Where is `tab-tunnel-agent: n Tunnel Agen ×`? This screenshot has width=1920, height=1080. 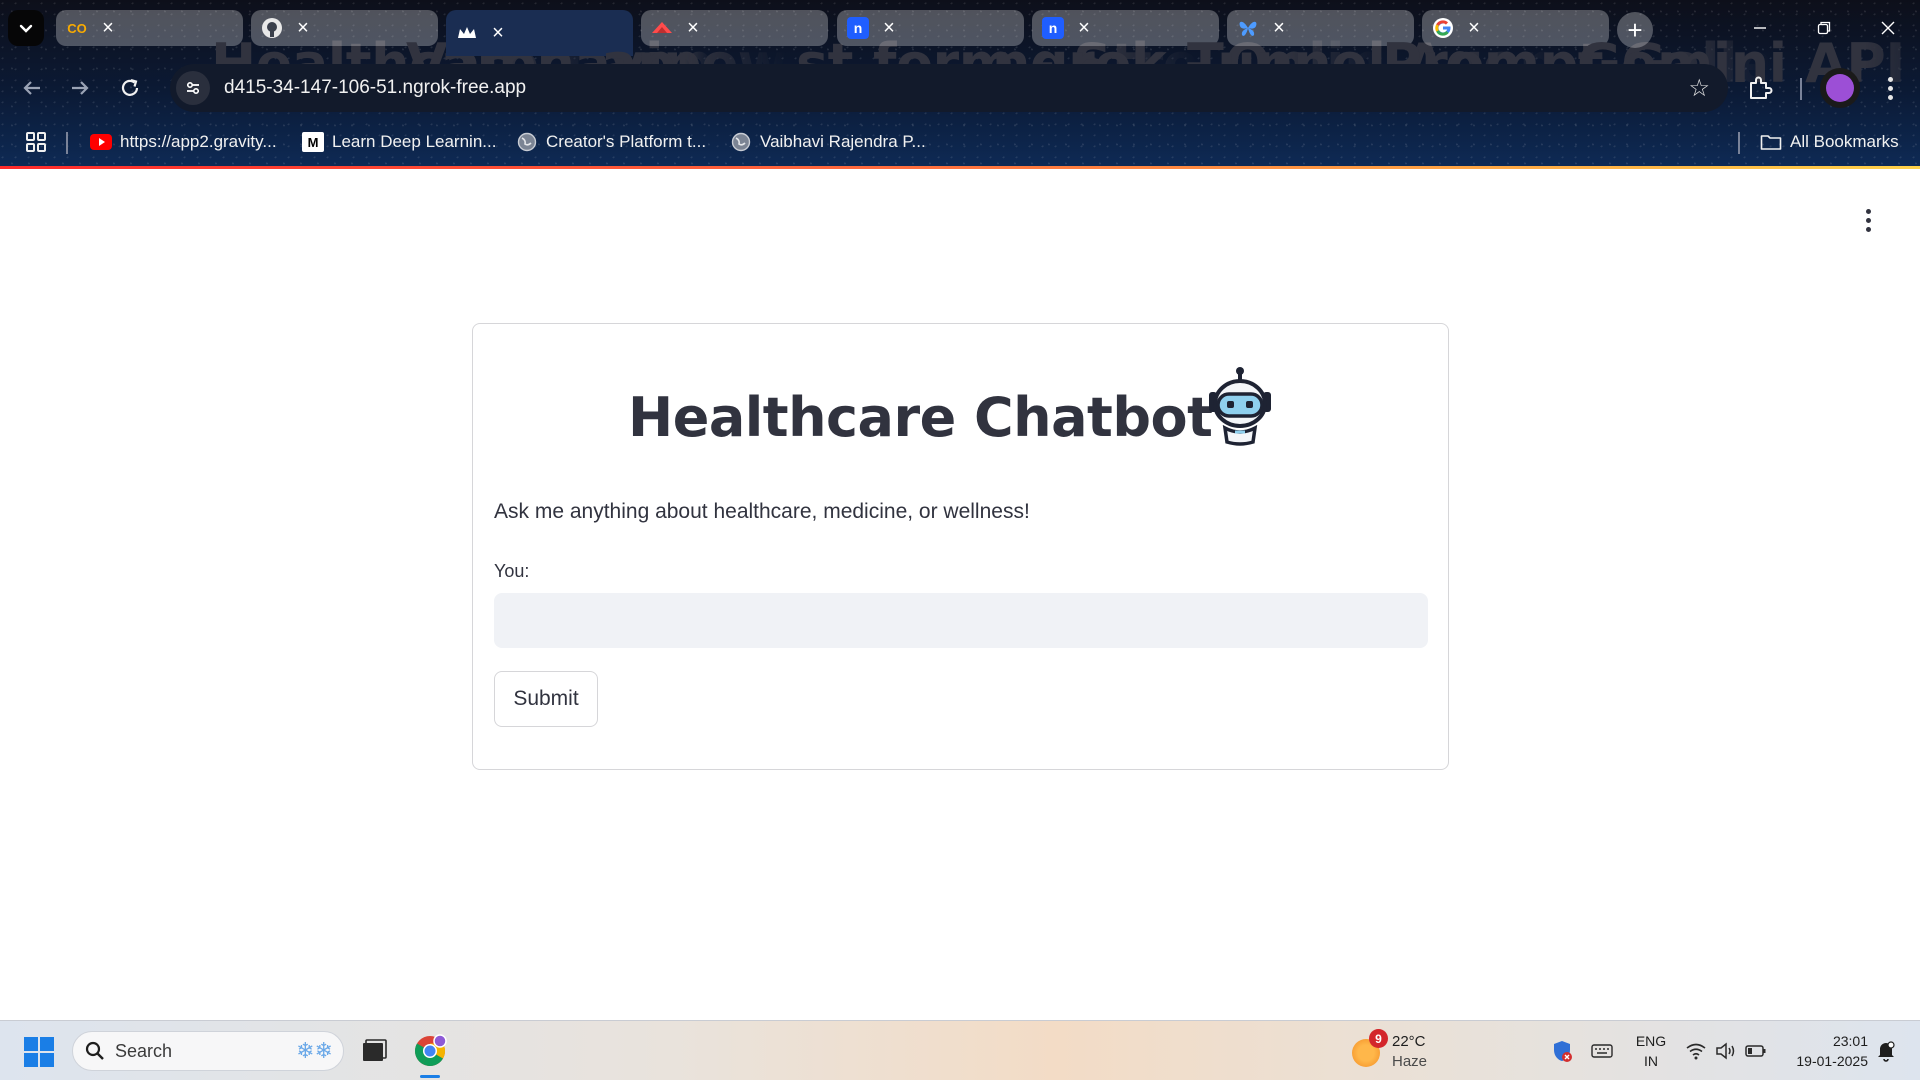 tab-tunnel-agent: n Tunnel Agen × is located at coordinates (1294, 52).